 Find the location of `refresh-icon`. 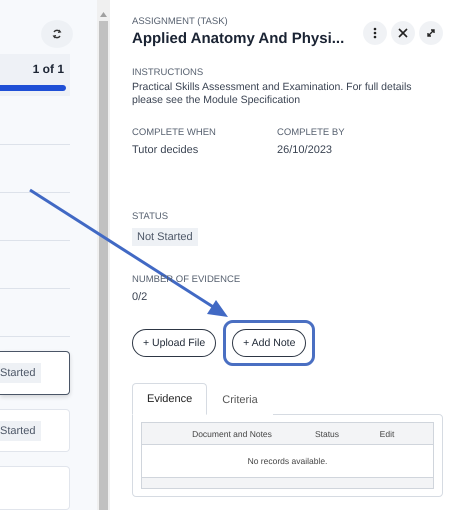

refresh-icon is located at coordinates (57, 34).